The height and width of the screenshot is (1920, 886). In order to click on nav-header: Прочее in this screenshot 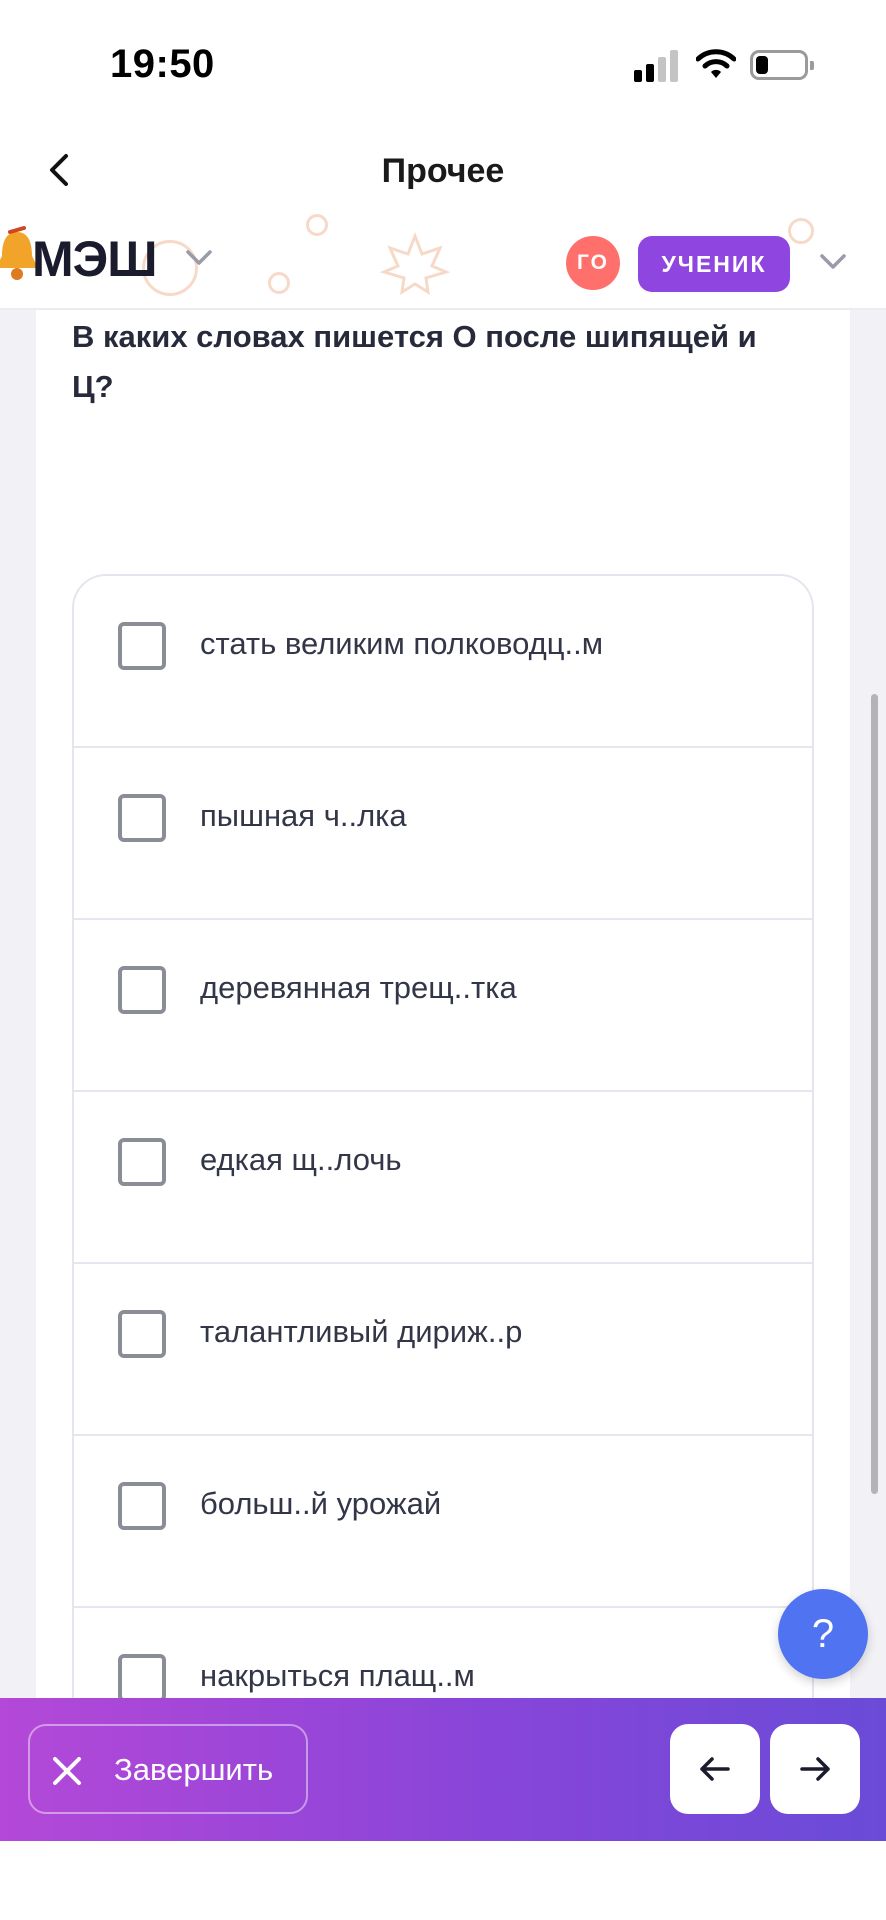, I will do `click(443, 170)`.